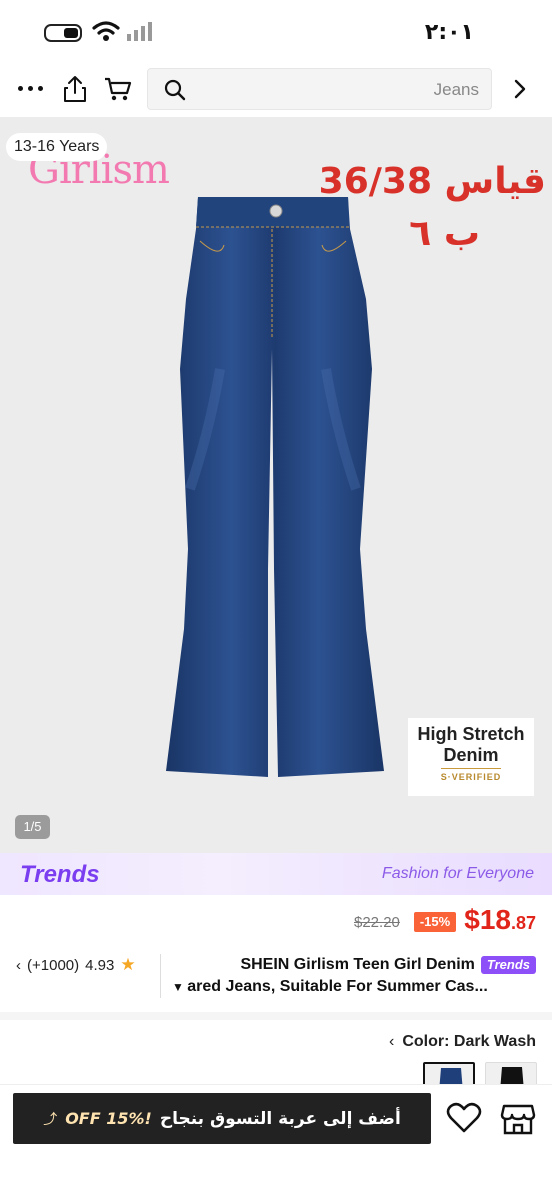 Image resolution: width=552 pixels, height=1195 pixels. Describe the element at coordinates (276, 874) in the screenshot. I see `trends-banner: Trends Fashion for Everyone` at that location.